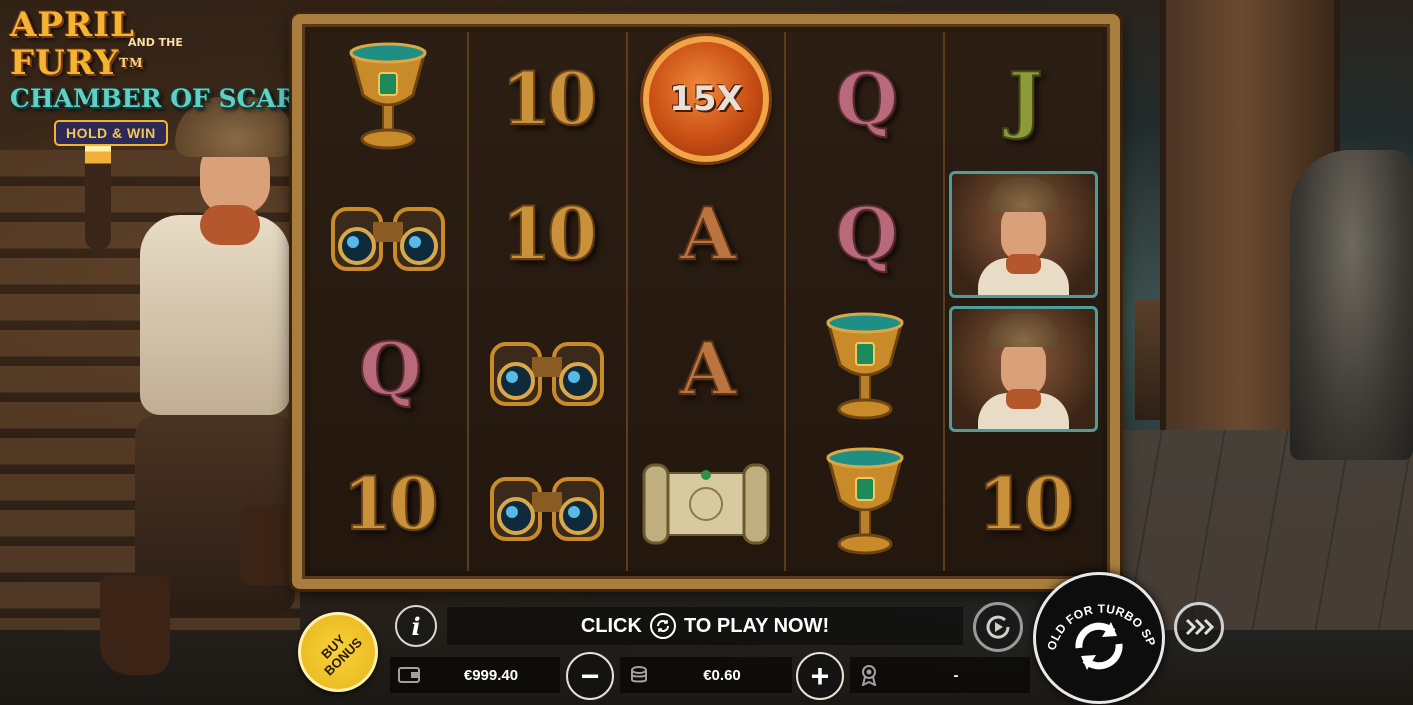 This screenshot has width=1413, height=705. What do you see at coordinates (341, 655) in the screenshot?
I see `buy-bonus-label: BUY BONUS` at bounding box center [341, 655].